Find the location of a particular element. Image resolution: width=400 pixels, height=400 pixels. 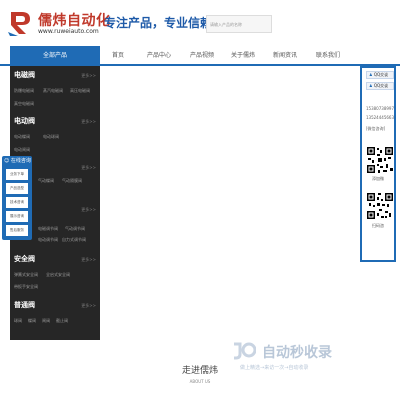

sub-link: 电动蝶阀 is located at coordinates (22, 137).